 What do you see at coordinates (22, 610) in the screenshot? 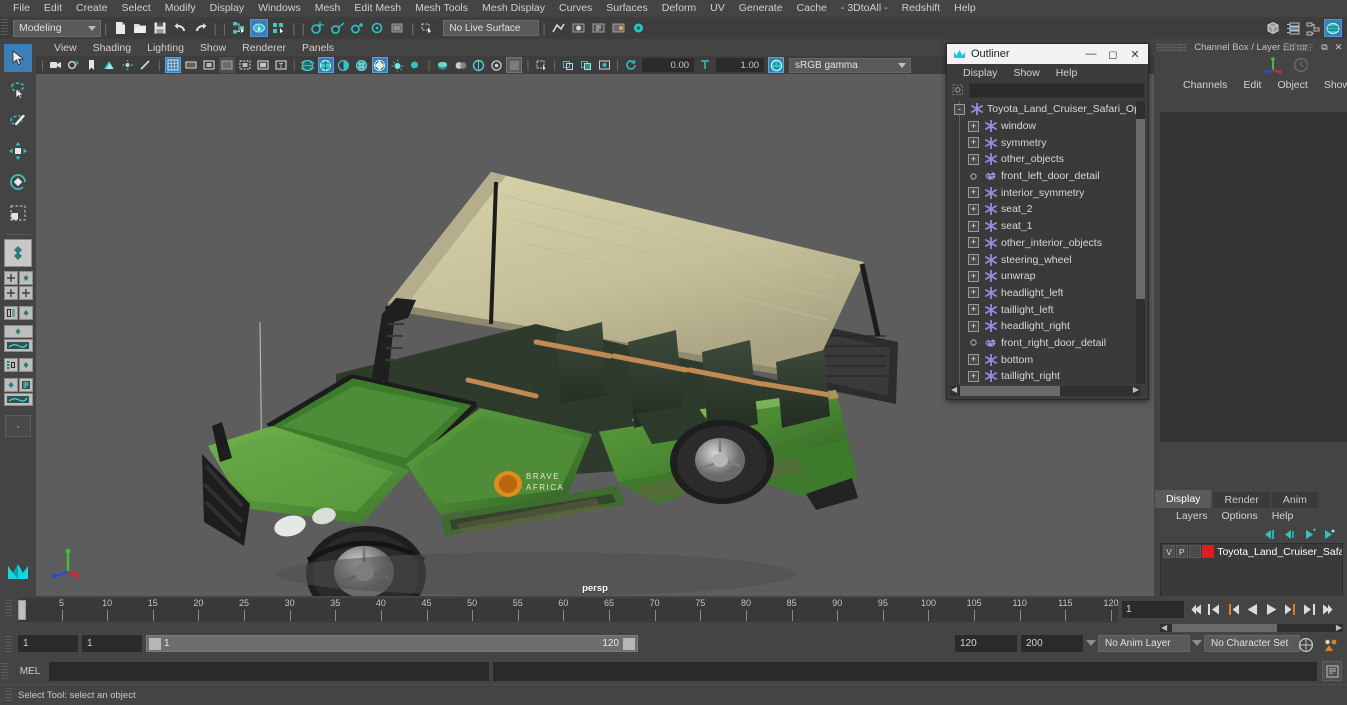
I see `time-slider-playhead` at bounding box center [22, 610].